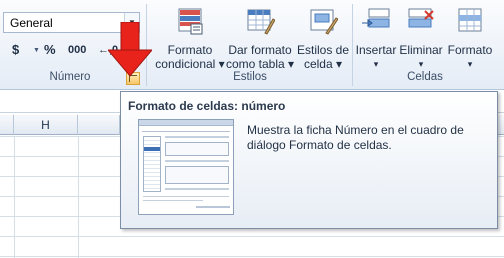  I want to click on percent-button: %, so click(50, 49).